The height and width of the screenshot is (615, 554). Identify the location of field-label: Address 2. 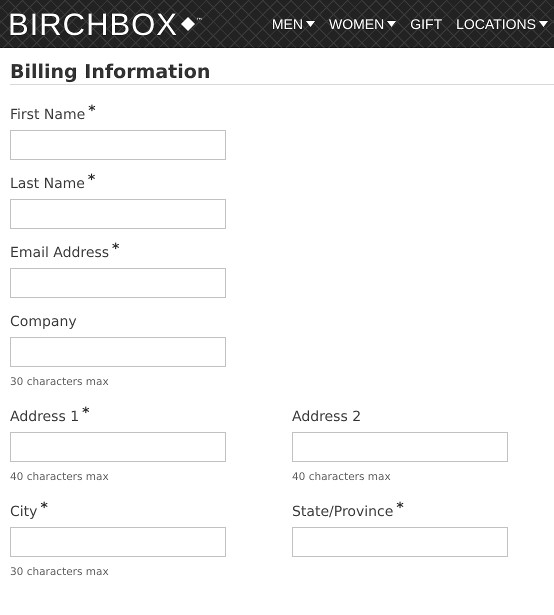
(327, 417).